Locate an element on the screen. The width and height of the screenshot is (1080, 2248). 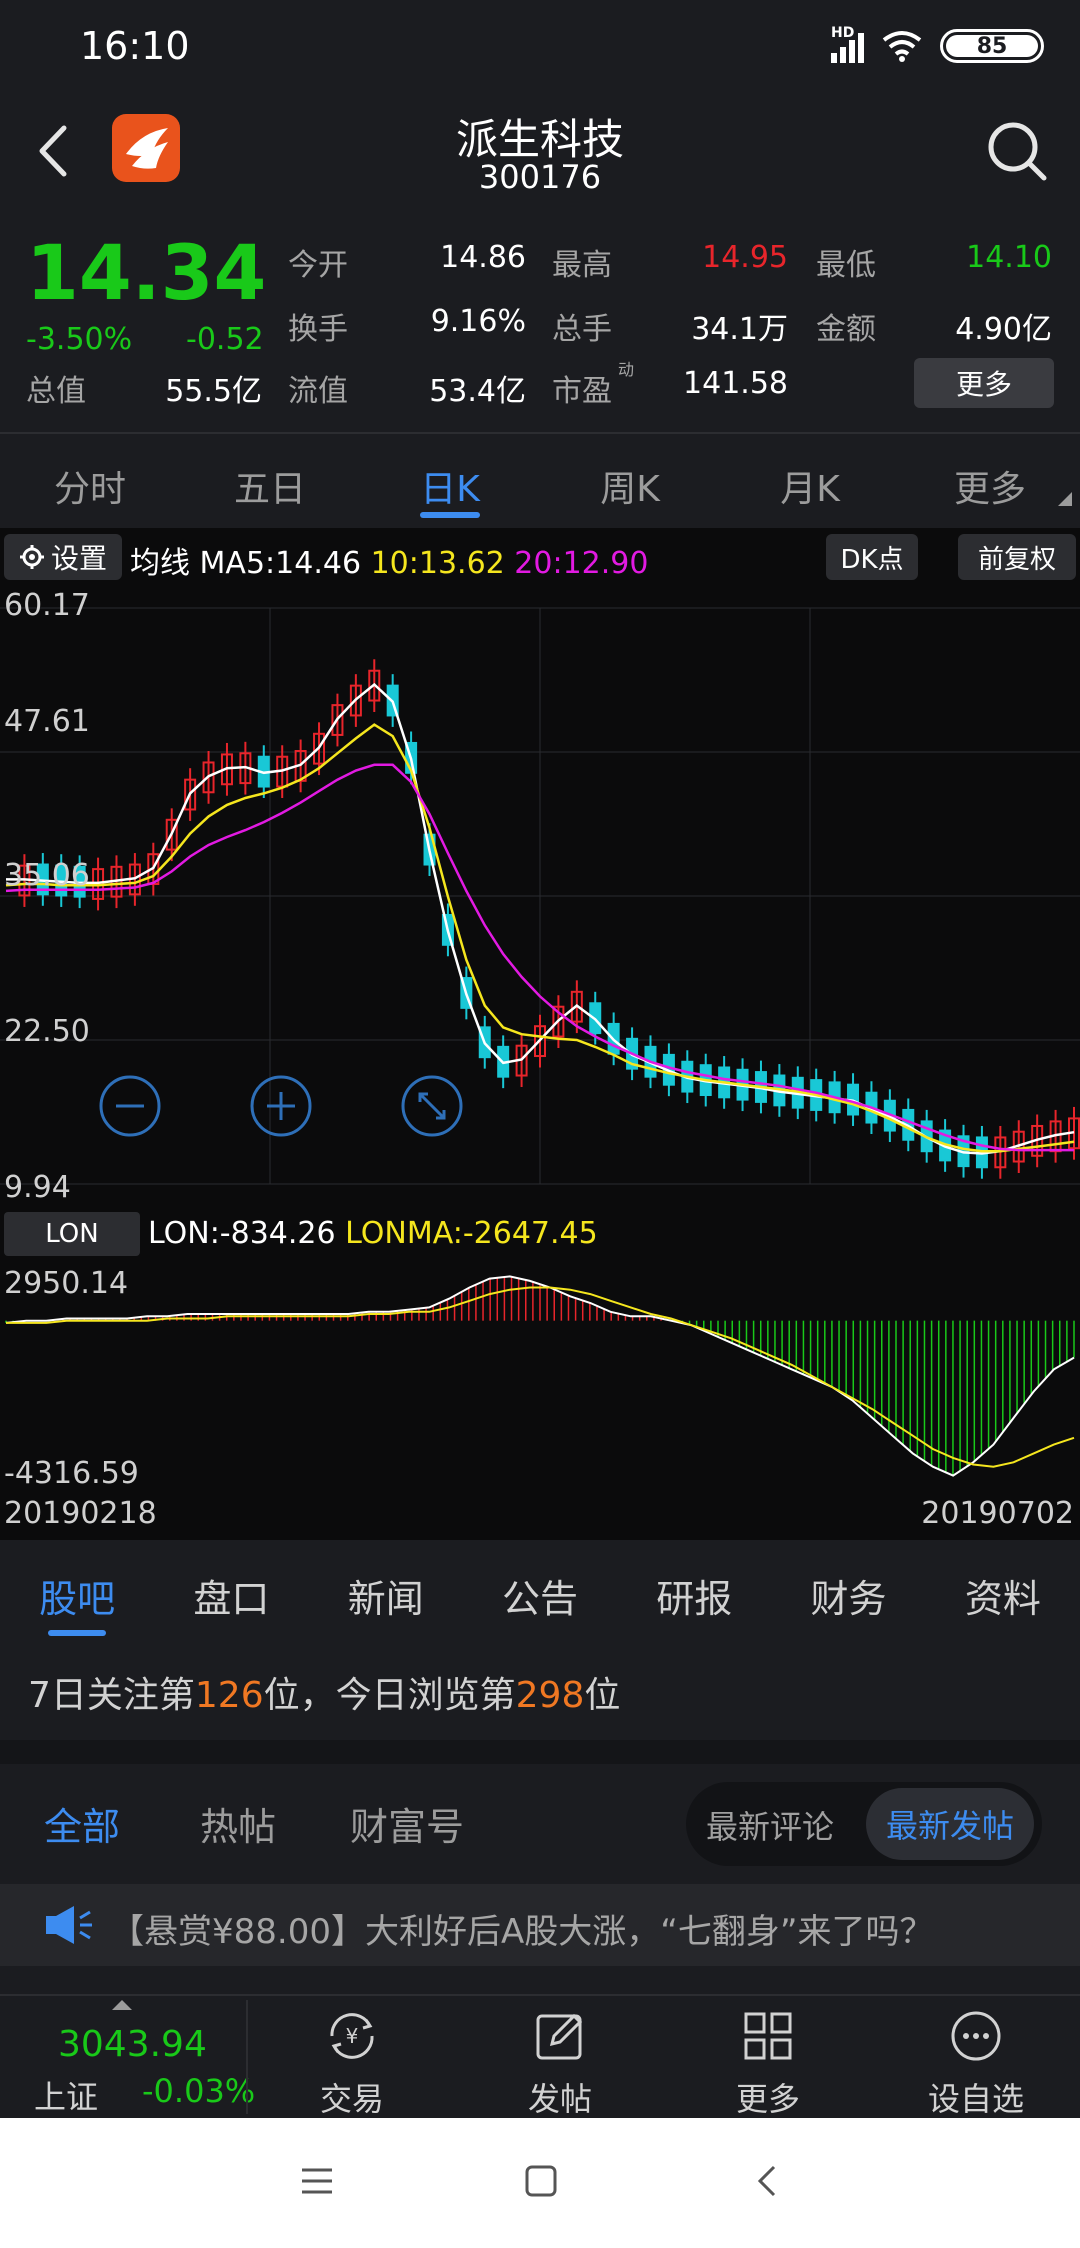
sort-toggle: 最新评论 最新发帖 is located at coordinates (864, 1824).